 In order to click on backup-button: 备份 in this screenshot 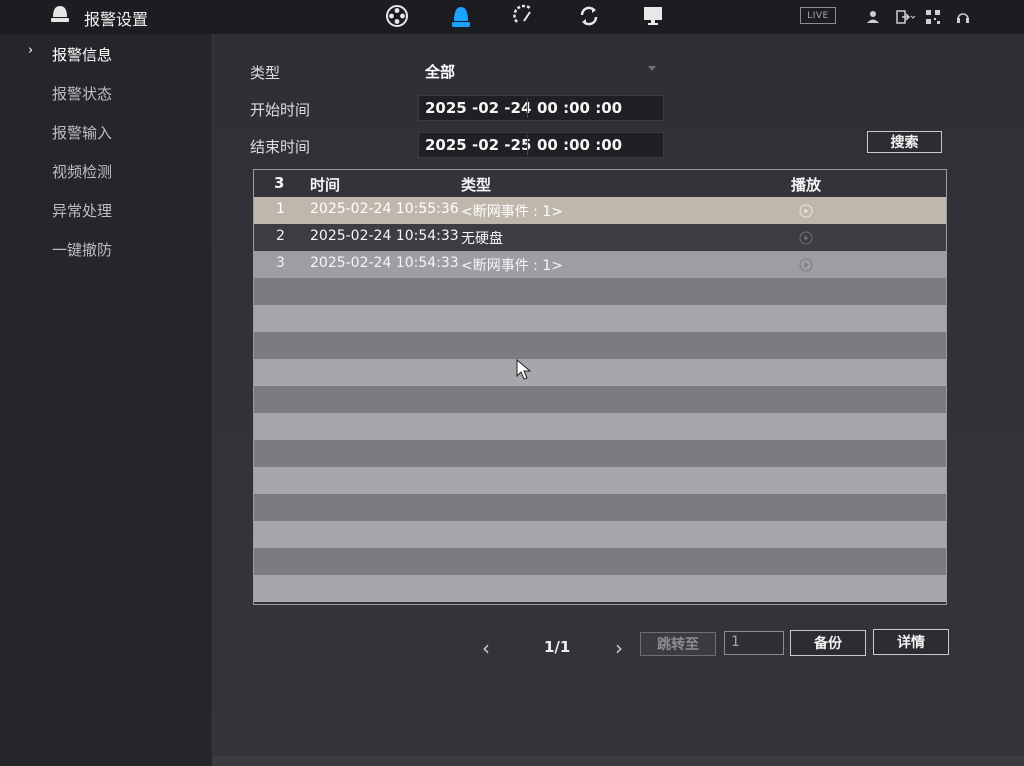, I will do `click(828, 643)`.